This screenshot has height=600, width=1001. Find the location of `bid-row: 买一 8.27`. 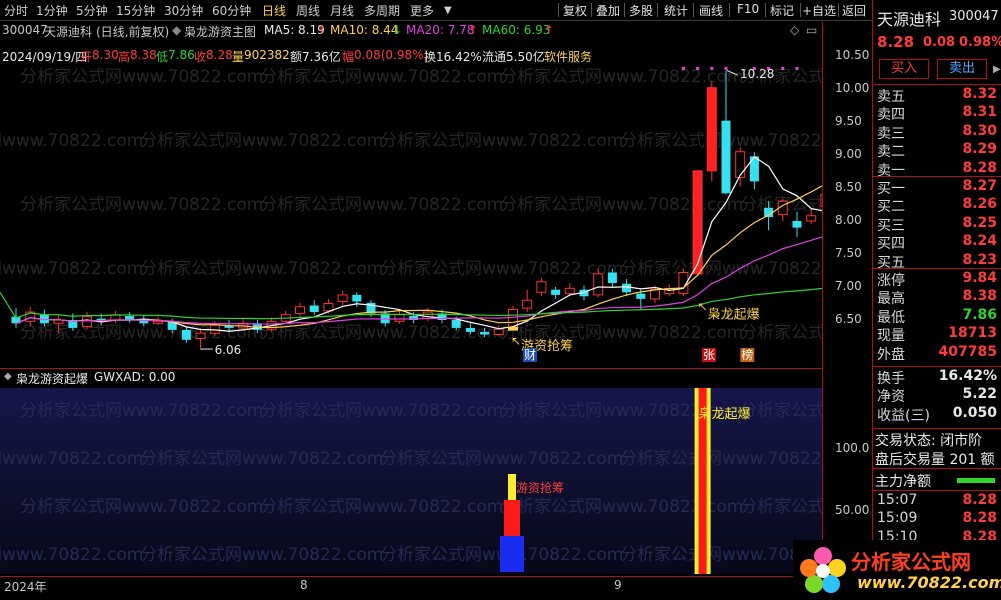

bid-row: 买一 8.27 is located at coordinates (938, 187).